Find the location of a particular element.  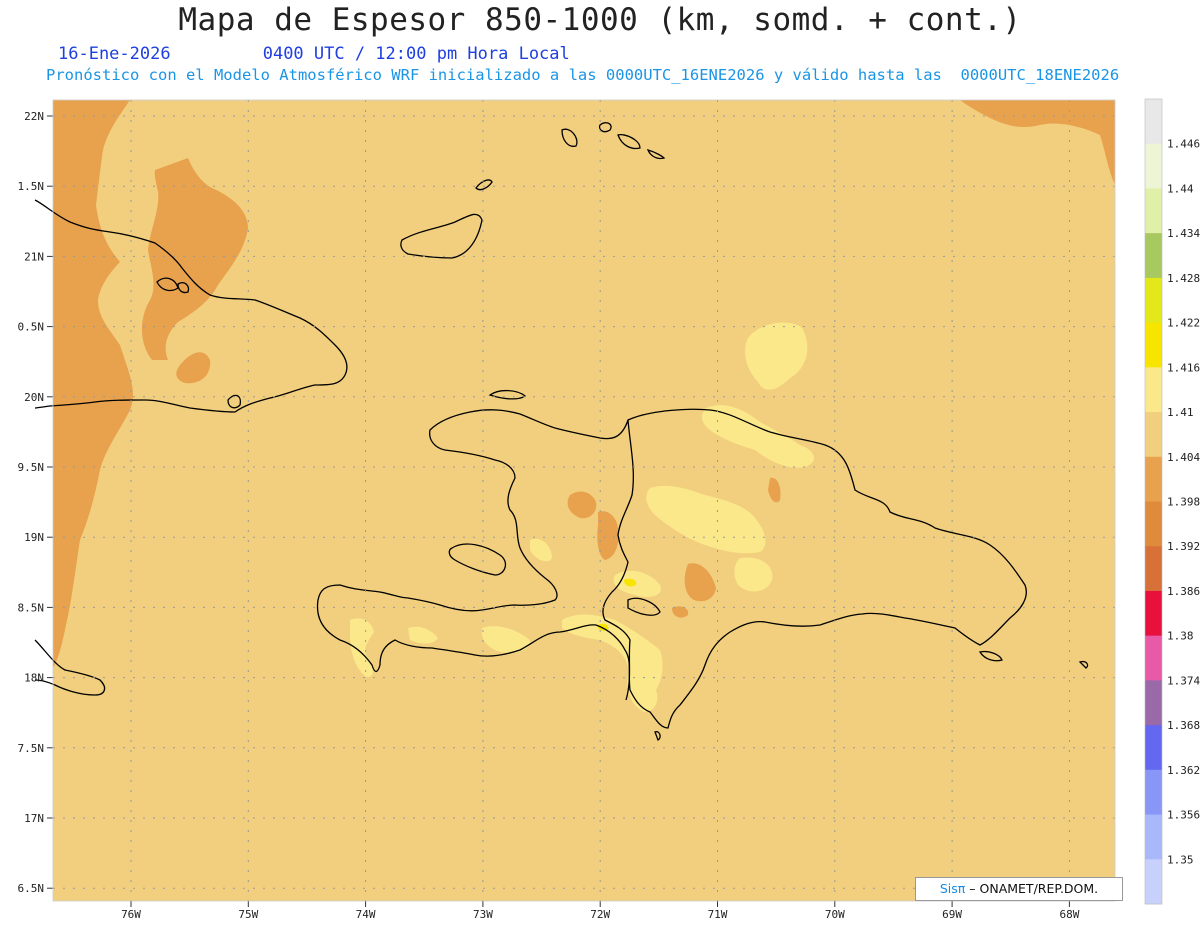

colorbar-label: 1.38 is located at coordinates (1180, 636).